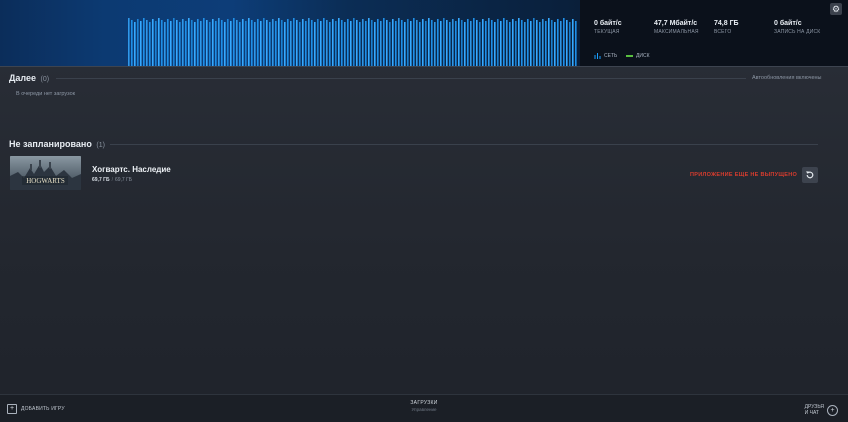 This screenshot has width=848, height=422. What do you see at coordinates (676, 27) in the screenshot?
I see `stat-peak: 47,7 Мбайт/с МАКСИМАЛЬНАЯ` at bounding box center [676, 27].